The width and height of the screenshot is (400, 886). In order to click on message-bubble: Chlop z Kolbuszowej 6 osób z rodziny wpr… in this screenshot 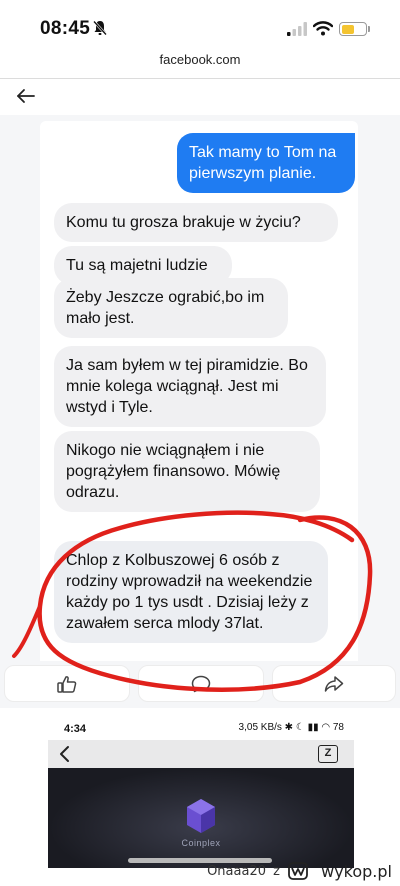, I will do `click(191, 592)`.